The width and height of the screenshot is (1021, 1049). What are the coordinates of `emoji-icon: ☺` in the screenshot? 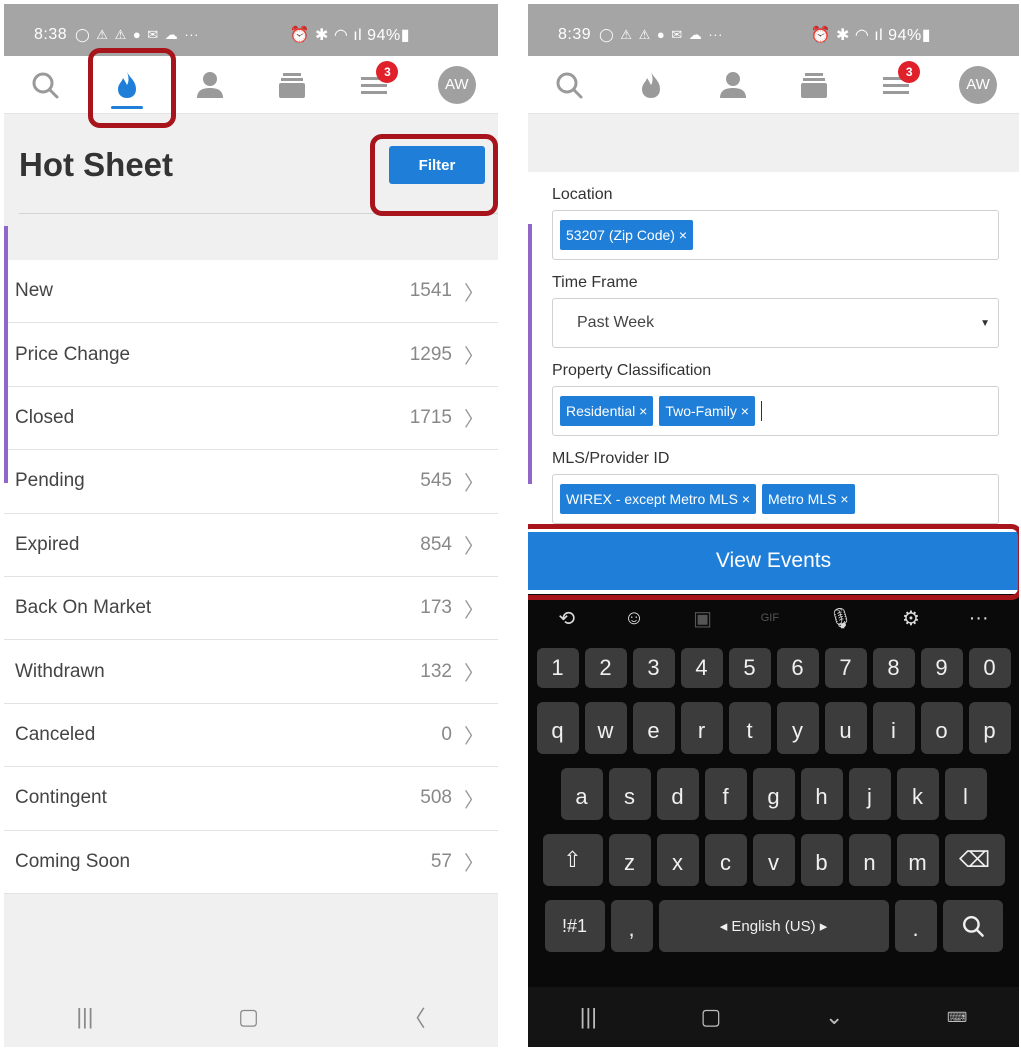 It's located at (634, 618).